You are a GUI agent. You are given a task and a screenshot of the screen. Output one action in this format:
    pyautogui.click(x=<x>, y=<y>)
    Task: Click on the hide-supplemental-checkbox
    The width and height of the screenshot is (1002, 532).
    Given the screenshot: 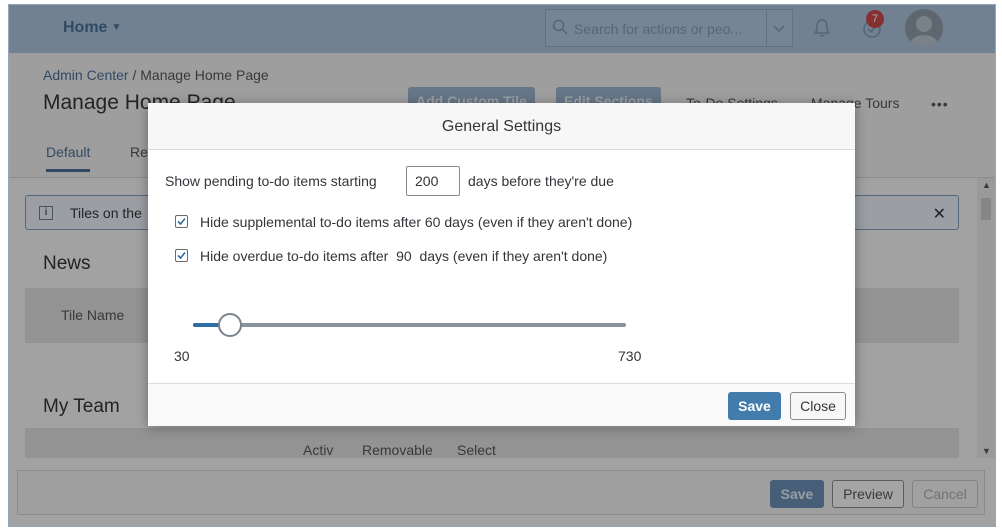 What is the action you would take?
    pyautogui.click(x=181, y=221)
    